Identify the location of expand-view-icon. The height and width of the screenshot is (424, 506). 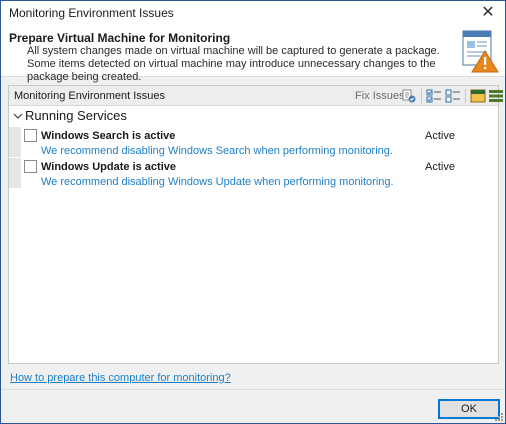
(496, 96).